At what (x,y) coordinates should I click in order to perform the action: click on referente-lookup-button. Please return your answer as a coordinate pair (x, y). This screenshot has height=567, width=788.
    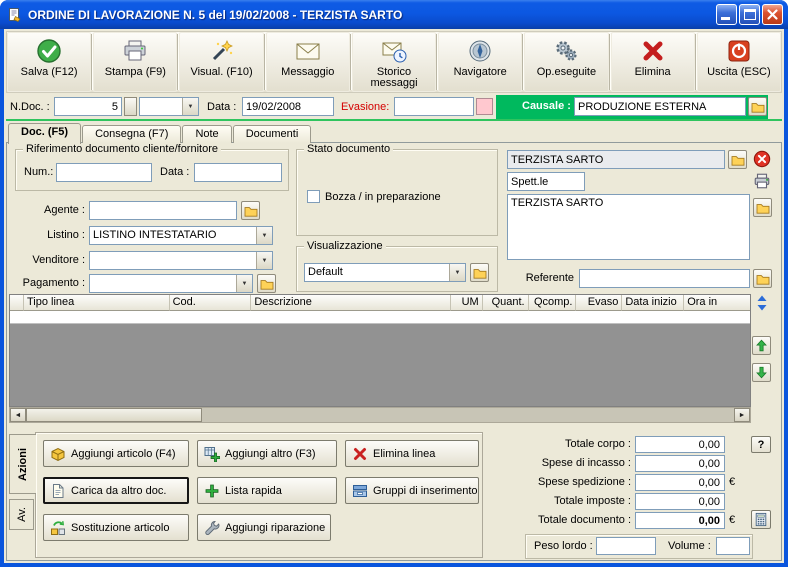
    Looking at the image, I should click on (762, 278).